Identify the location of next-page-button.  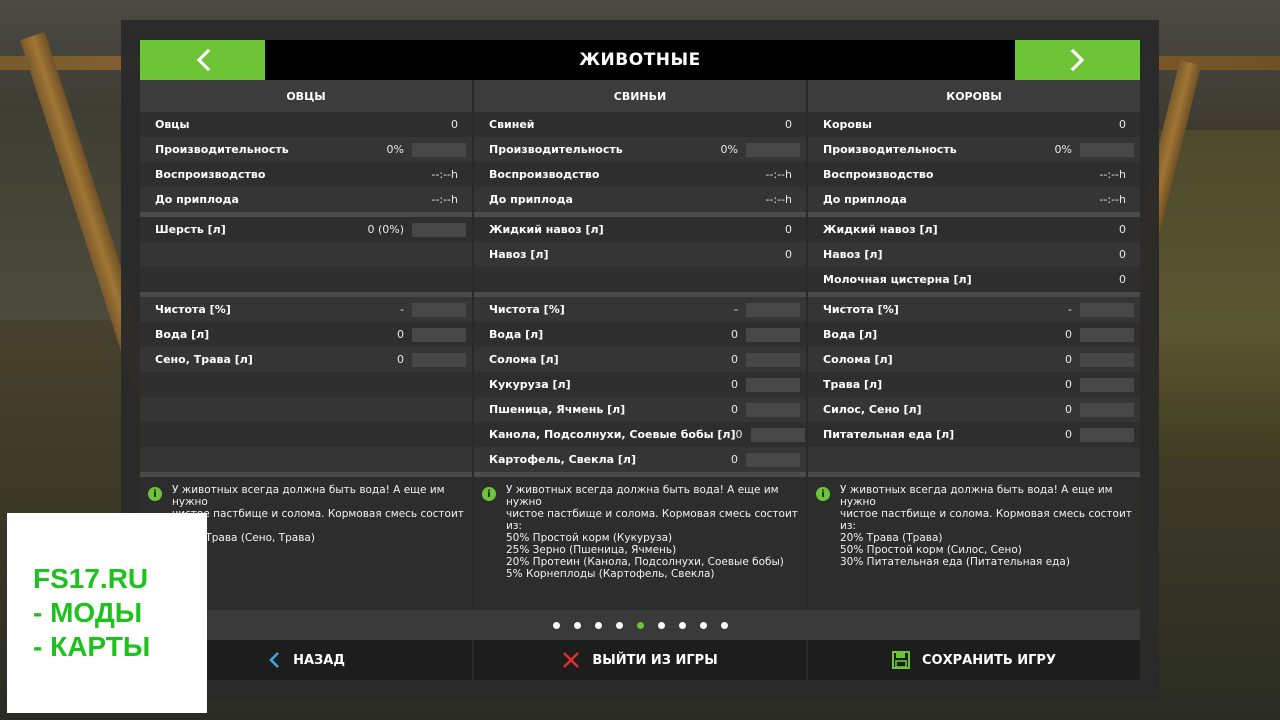
(1077, 60).